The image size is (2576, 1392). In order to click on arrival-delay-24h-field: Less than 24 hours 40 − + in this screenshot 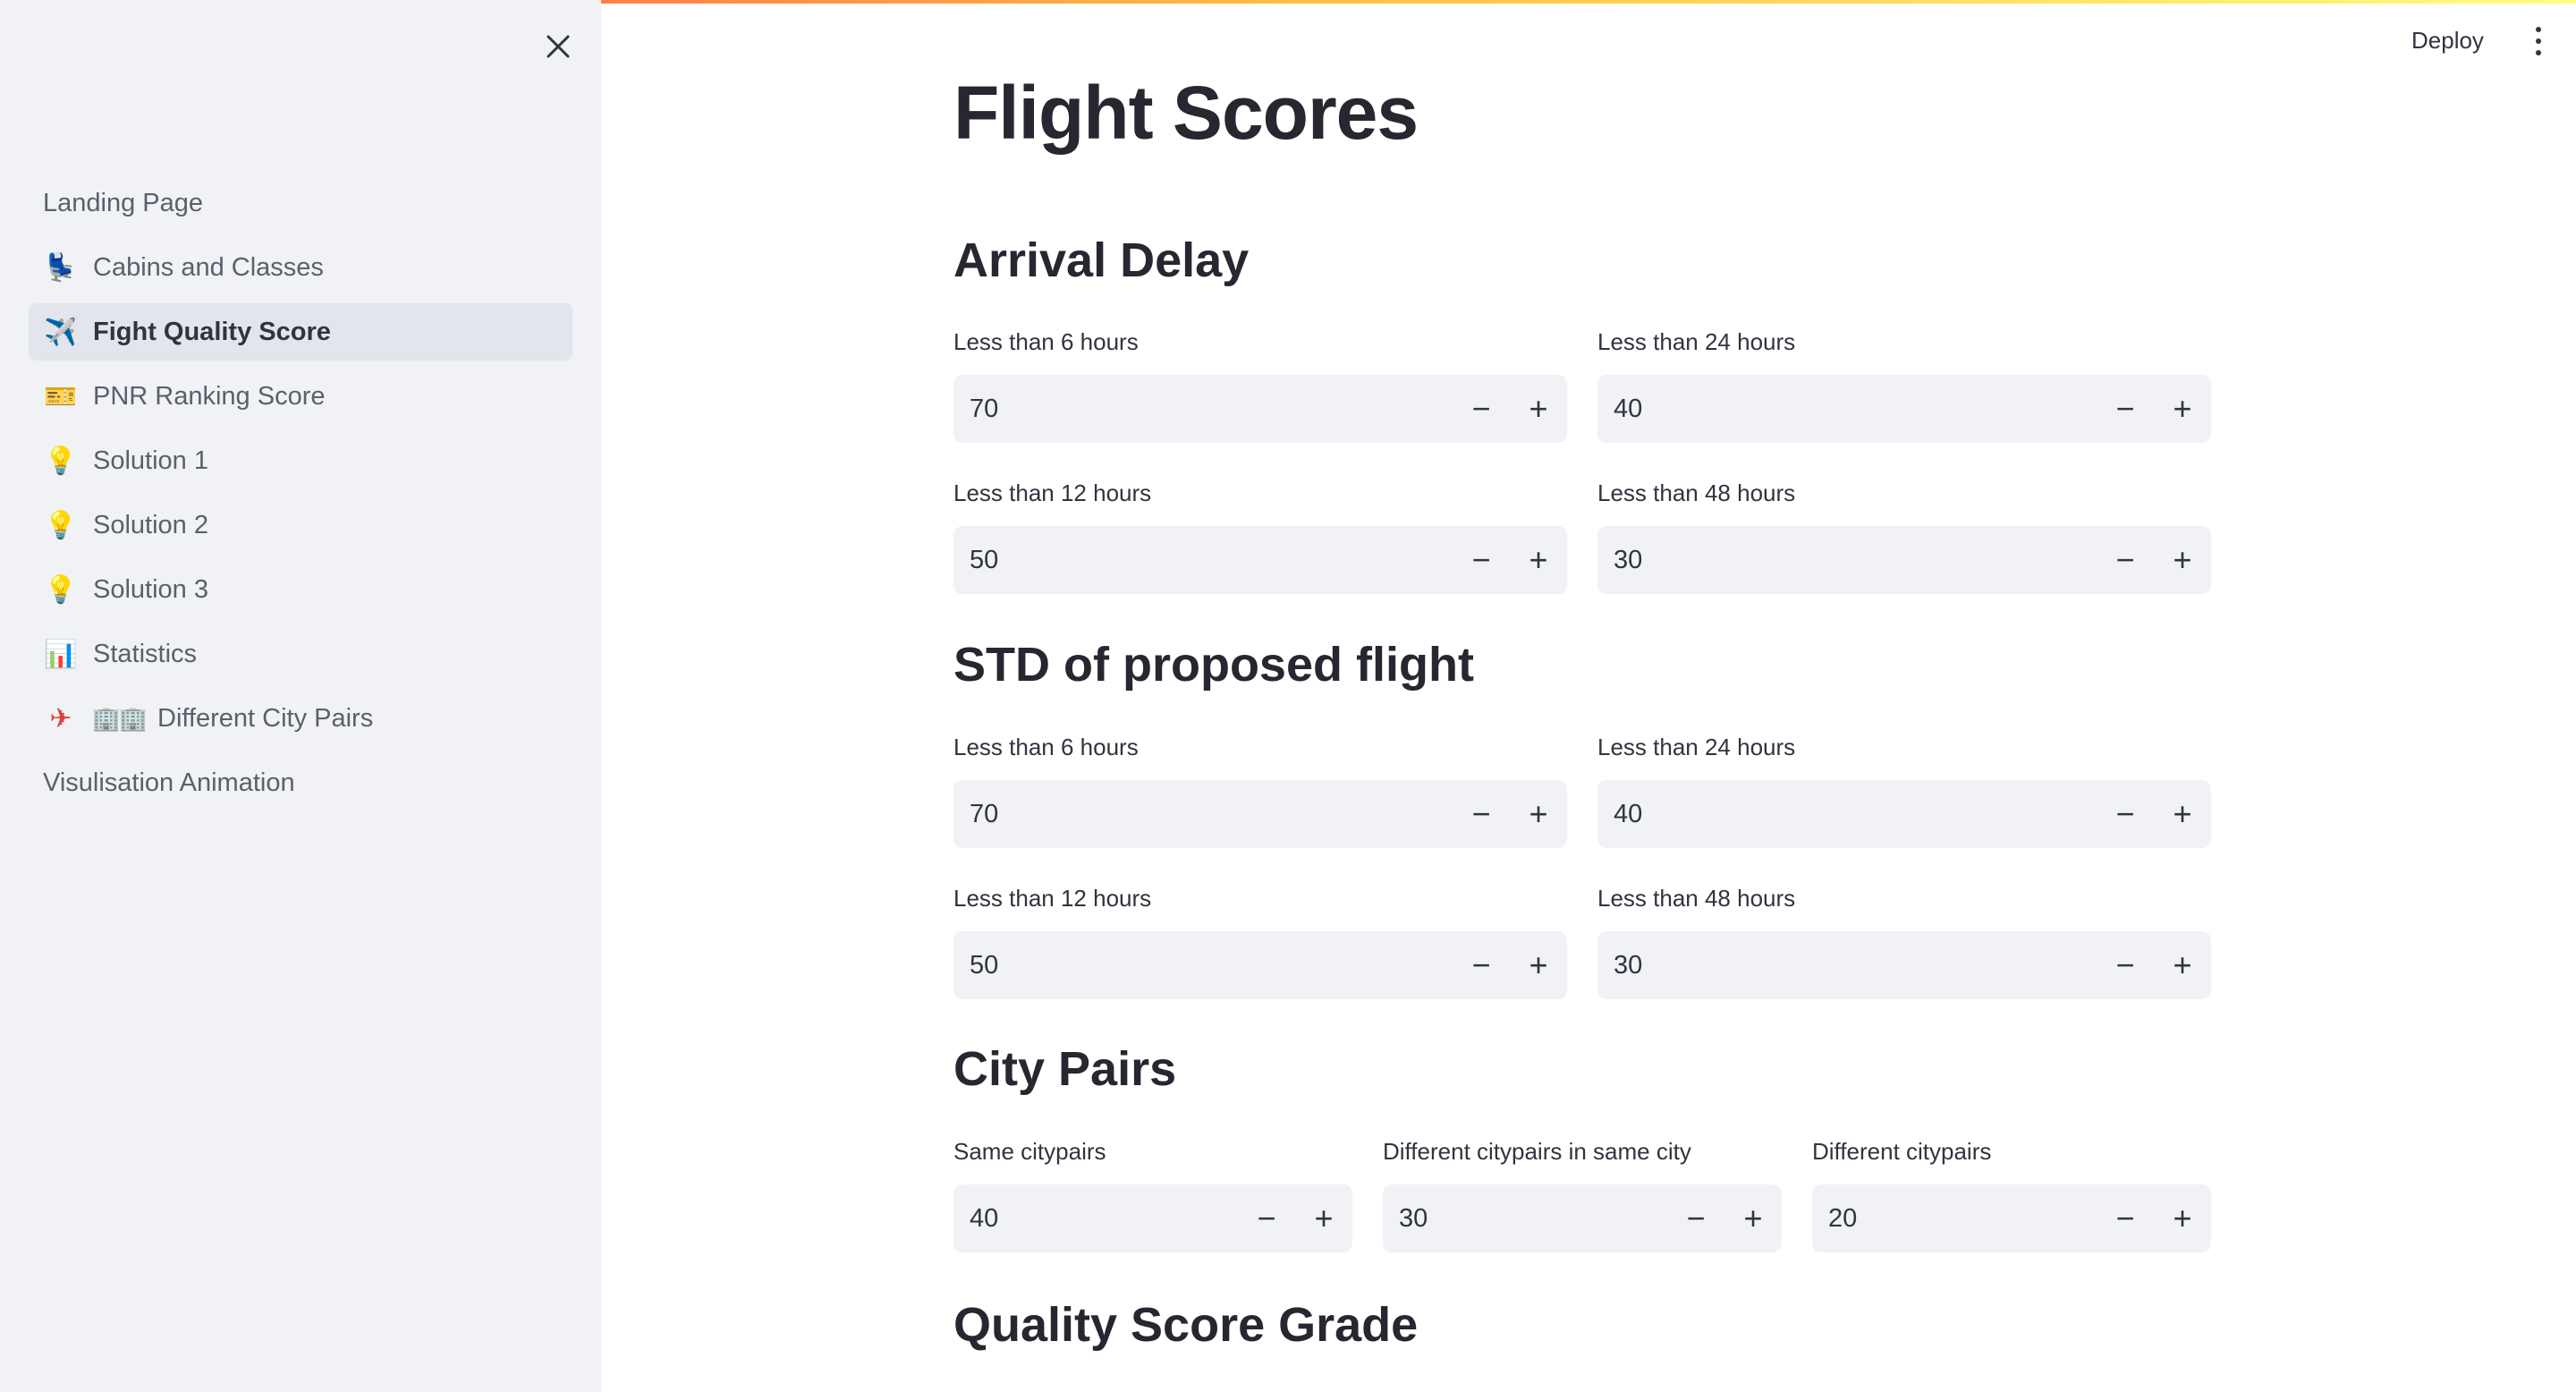, I will do `click(1904, 385)`.